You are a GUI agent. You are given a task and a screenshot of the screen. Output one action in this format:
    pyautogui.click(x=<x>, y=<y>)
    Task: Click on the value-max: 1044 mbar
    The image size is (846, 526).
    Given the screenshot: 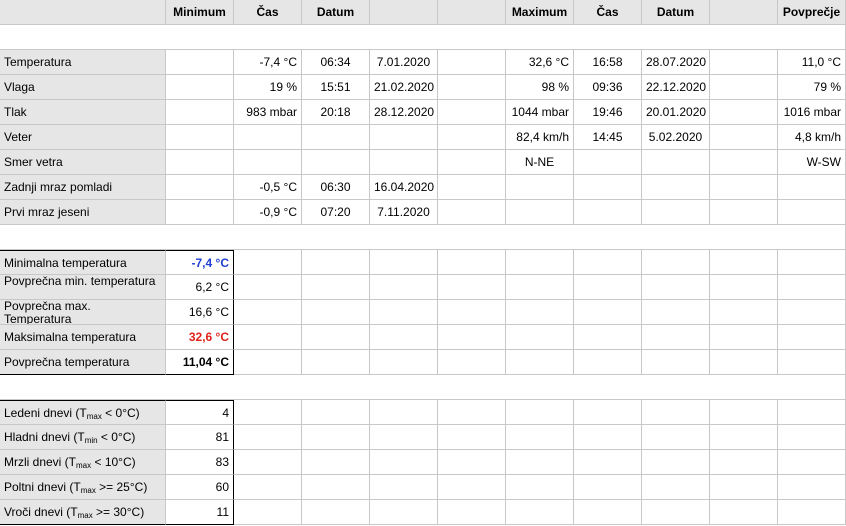 What is the action you would take?
    pyautogui.click(x=540, y=112)
    